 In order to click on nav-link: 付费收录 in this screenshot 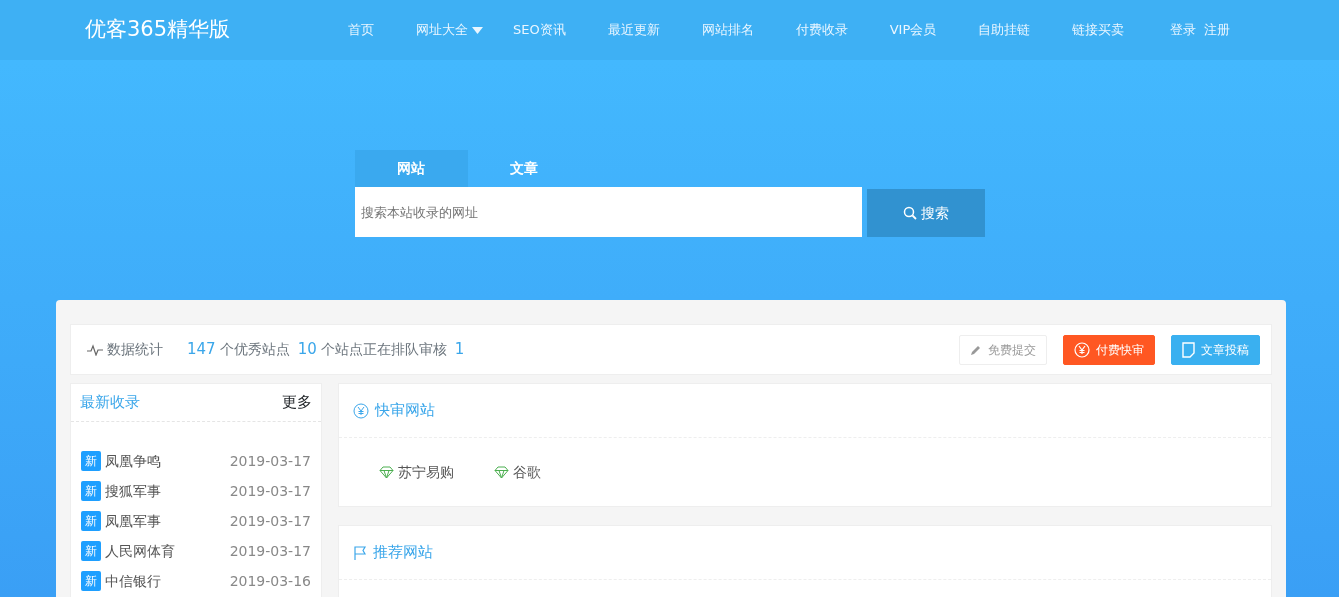, I will do `click(821, 30)`.